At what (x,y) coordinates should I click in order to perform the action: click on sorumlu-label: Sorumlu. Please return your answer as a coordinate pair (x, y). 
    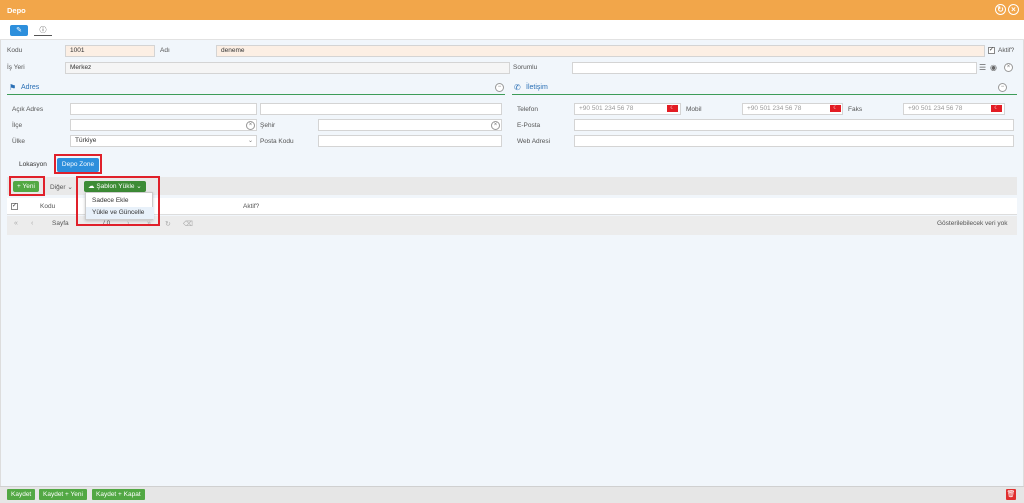
    Looking at the image, I should click on (525, 67).